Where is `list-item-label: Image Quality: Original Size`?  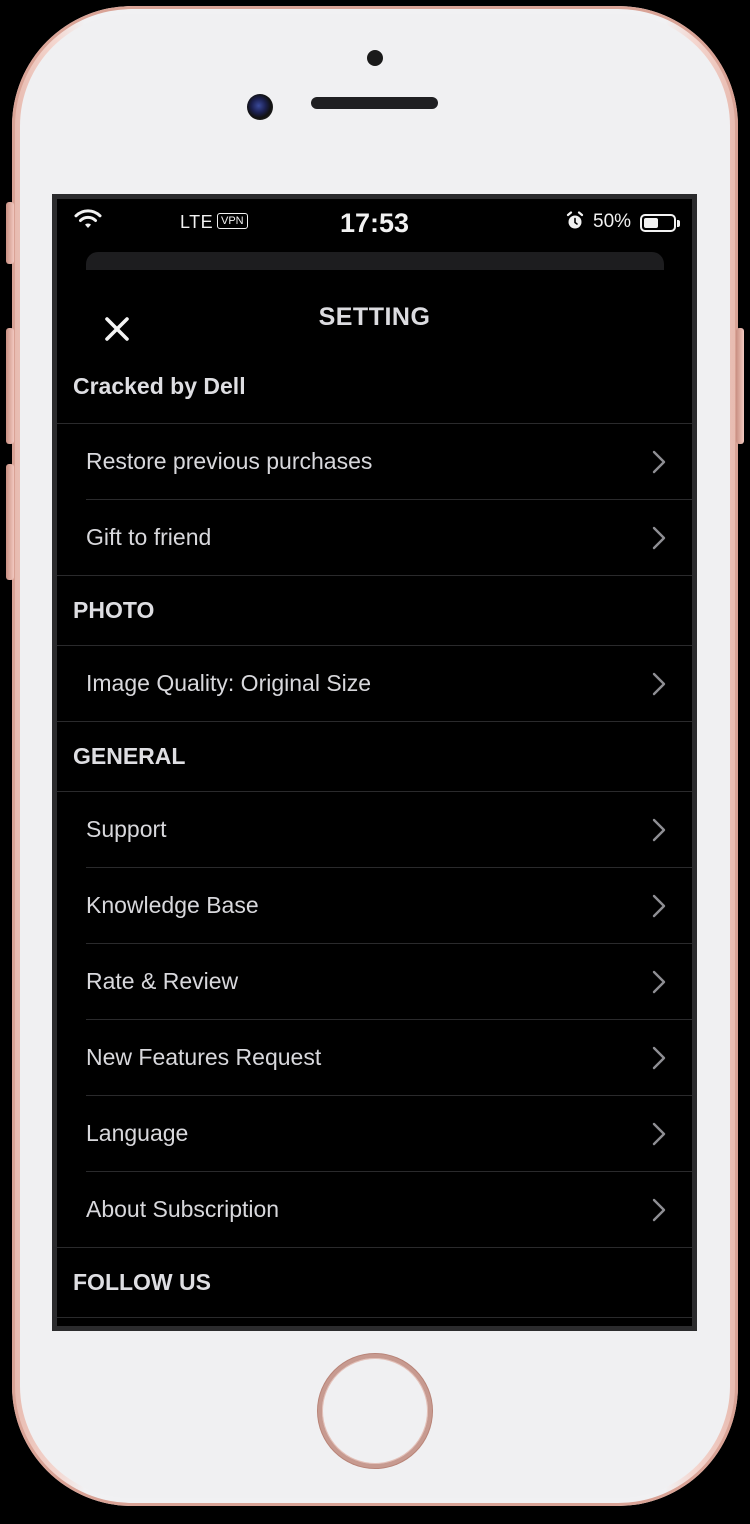
list-item-label: Image Quality: Original Size is located at coordinates (229, 683).